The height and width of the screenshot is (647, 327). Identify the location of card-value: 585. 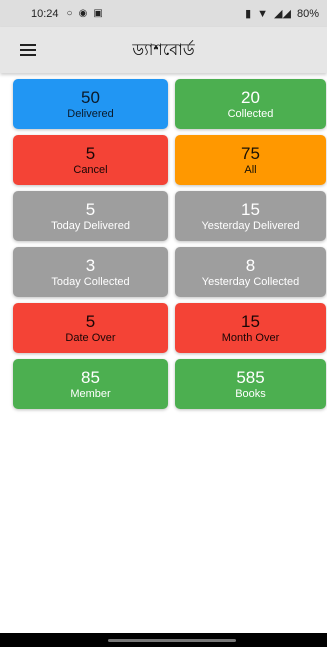
(250, 377).